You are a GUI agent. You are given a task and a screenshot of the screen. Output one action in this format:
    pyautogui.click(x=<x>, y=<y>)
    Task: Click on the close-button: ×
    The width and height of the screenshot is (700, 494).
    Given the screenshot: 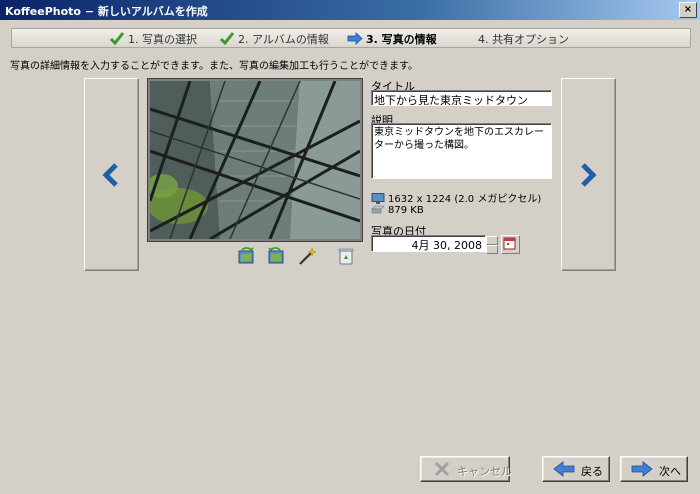 What is the action you would take?
    pyautogui.click(x=688, y=10)
    